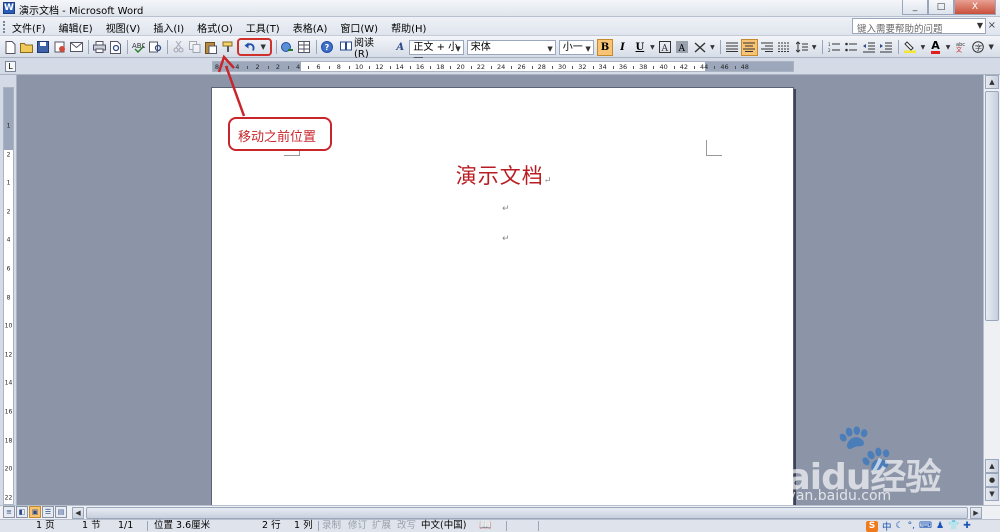 The height and width of the screenshot is (532, 1000). What do you see at coordinates (967, 526) in the screenshot?
I see `tools-icon: ✚` at bounding box center [967, 526].